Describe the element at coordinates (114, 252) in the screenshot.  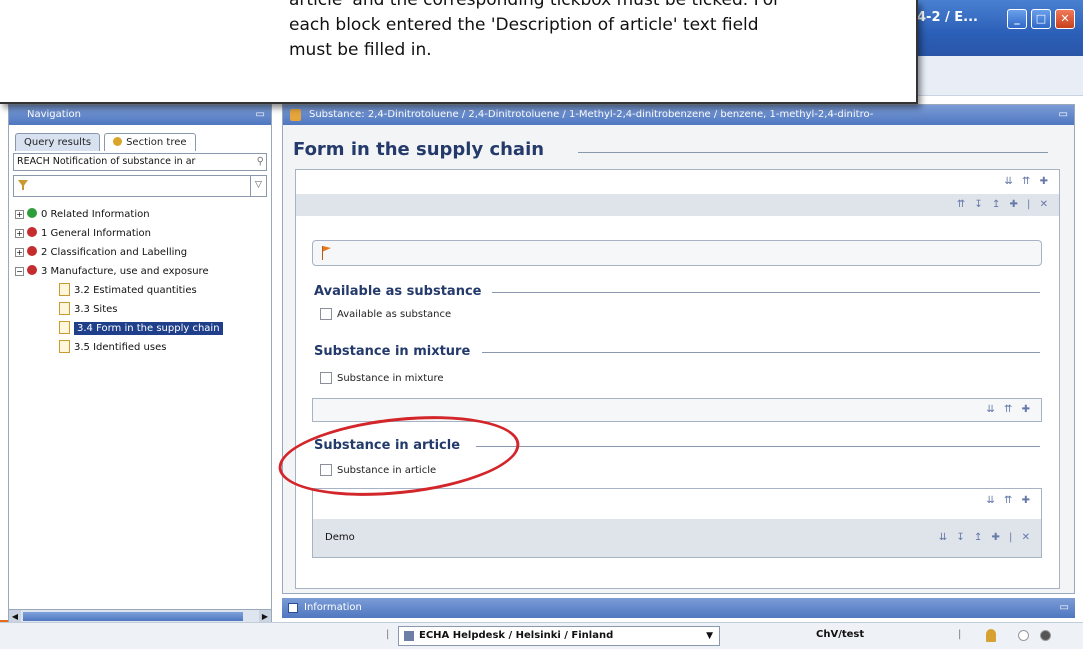
I see `tree-item-label: 2 Classification and Labelling` at that location.